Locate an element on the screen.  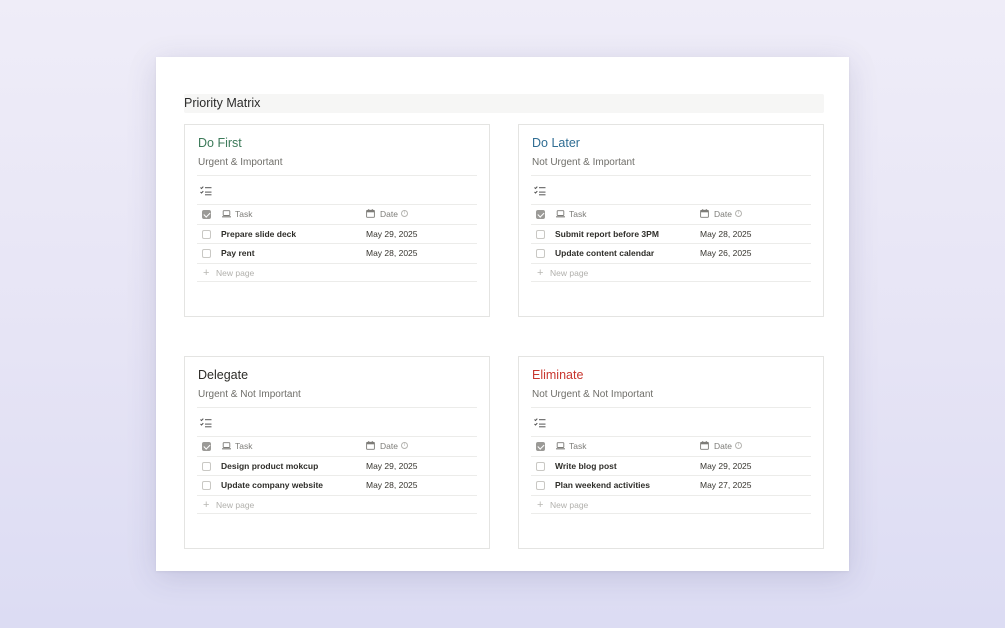
page-title-block: Priority Matrix is located at coordinates (504, 103).